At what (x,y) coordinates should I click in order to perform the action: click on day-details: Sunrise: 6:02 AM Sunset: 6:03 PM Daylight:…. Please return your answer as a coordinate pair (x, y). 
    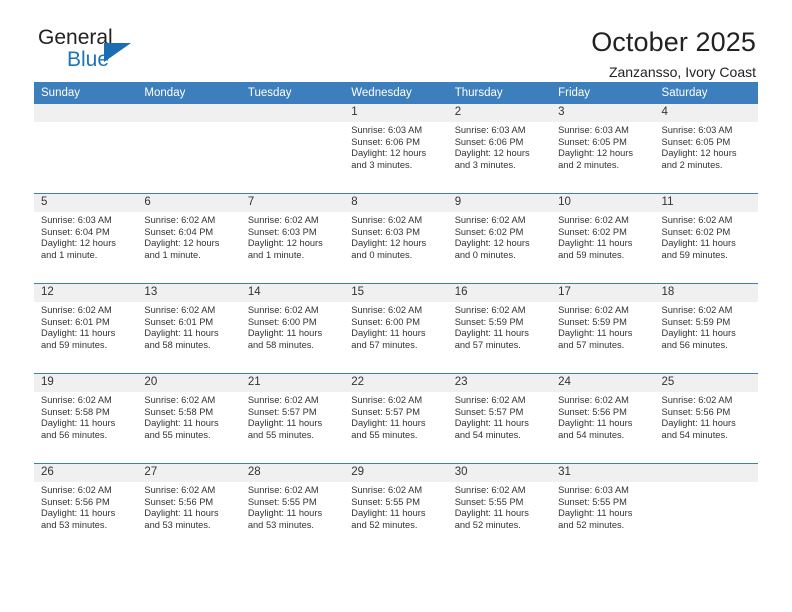
    Looking at the image, I should click on (395, 236).